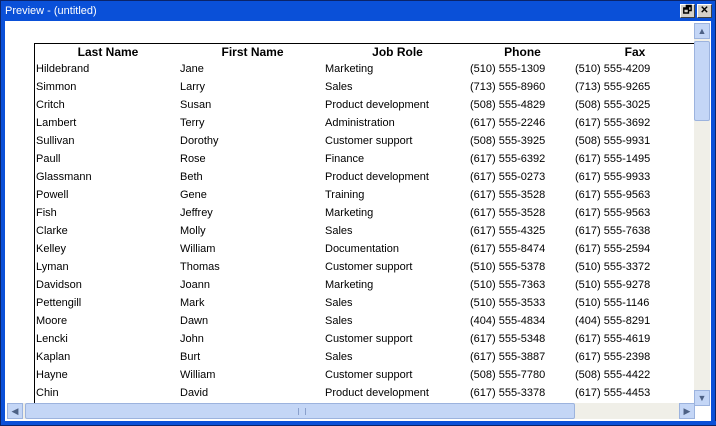 The image size is (716, 426). What do you see at coordinates (613, 195) in the screenshot?
I see `cell-fax: (617) 555-9563` at bounding box center [613, 195].